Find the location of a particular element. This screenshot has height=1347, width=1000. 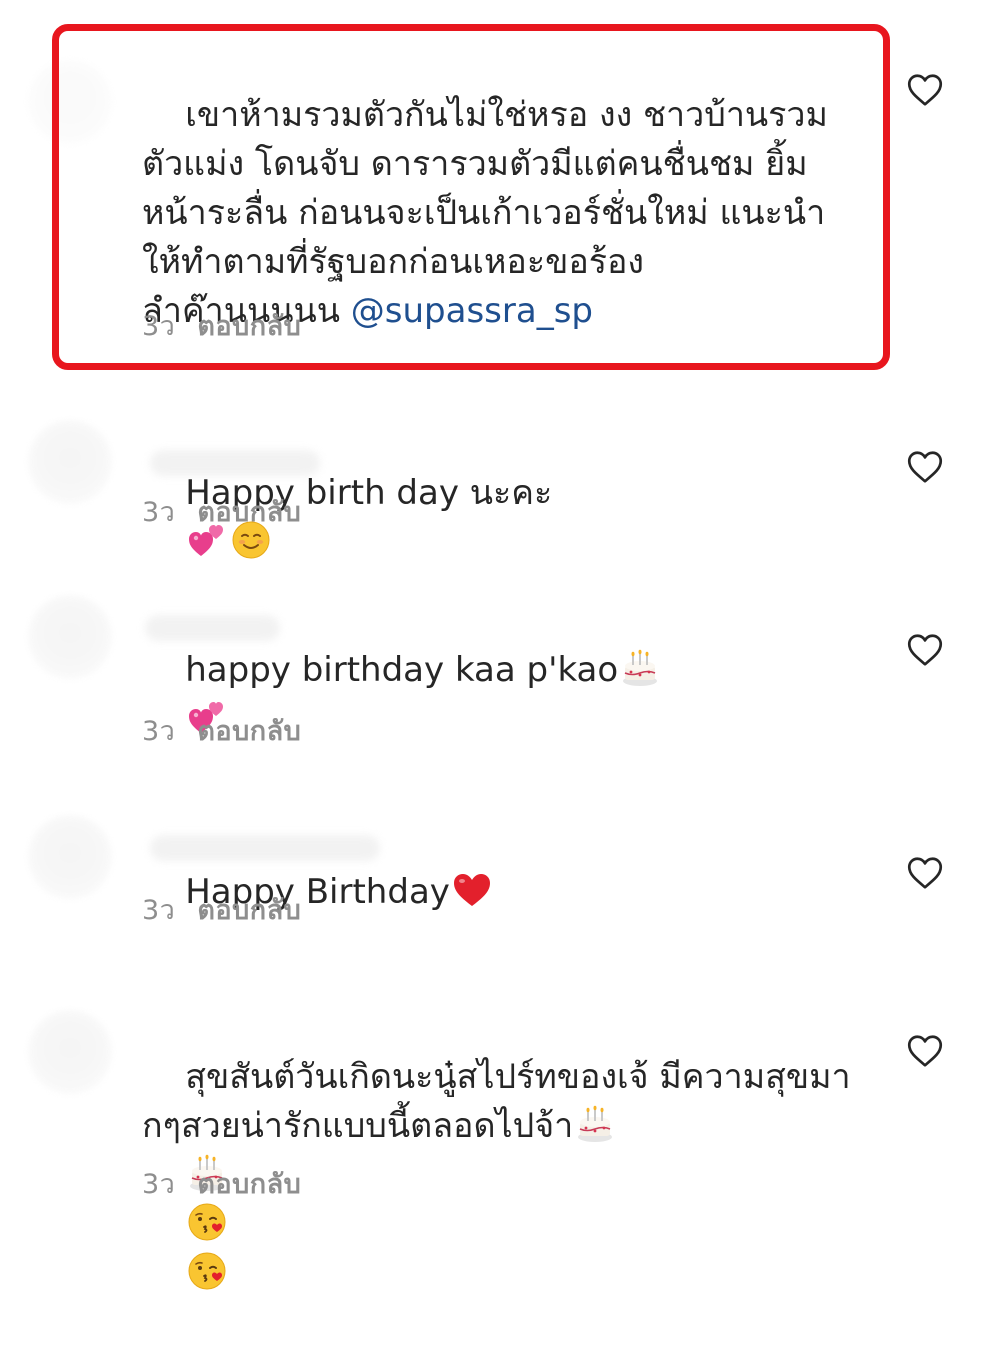

comment-text: happy birthday kaa p'kao is located at coordinates (497, 695).